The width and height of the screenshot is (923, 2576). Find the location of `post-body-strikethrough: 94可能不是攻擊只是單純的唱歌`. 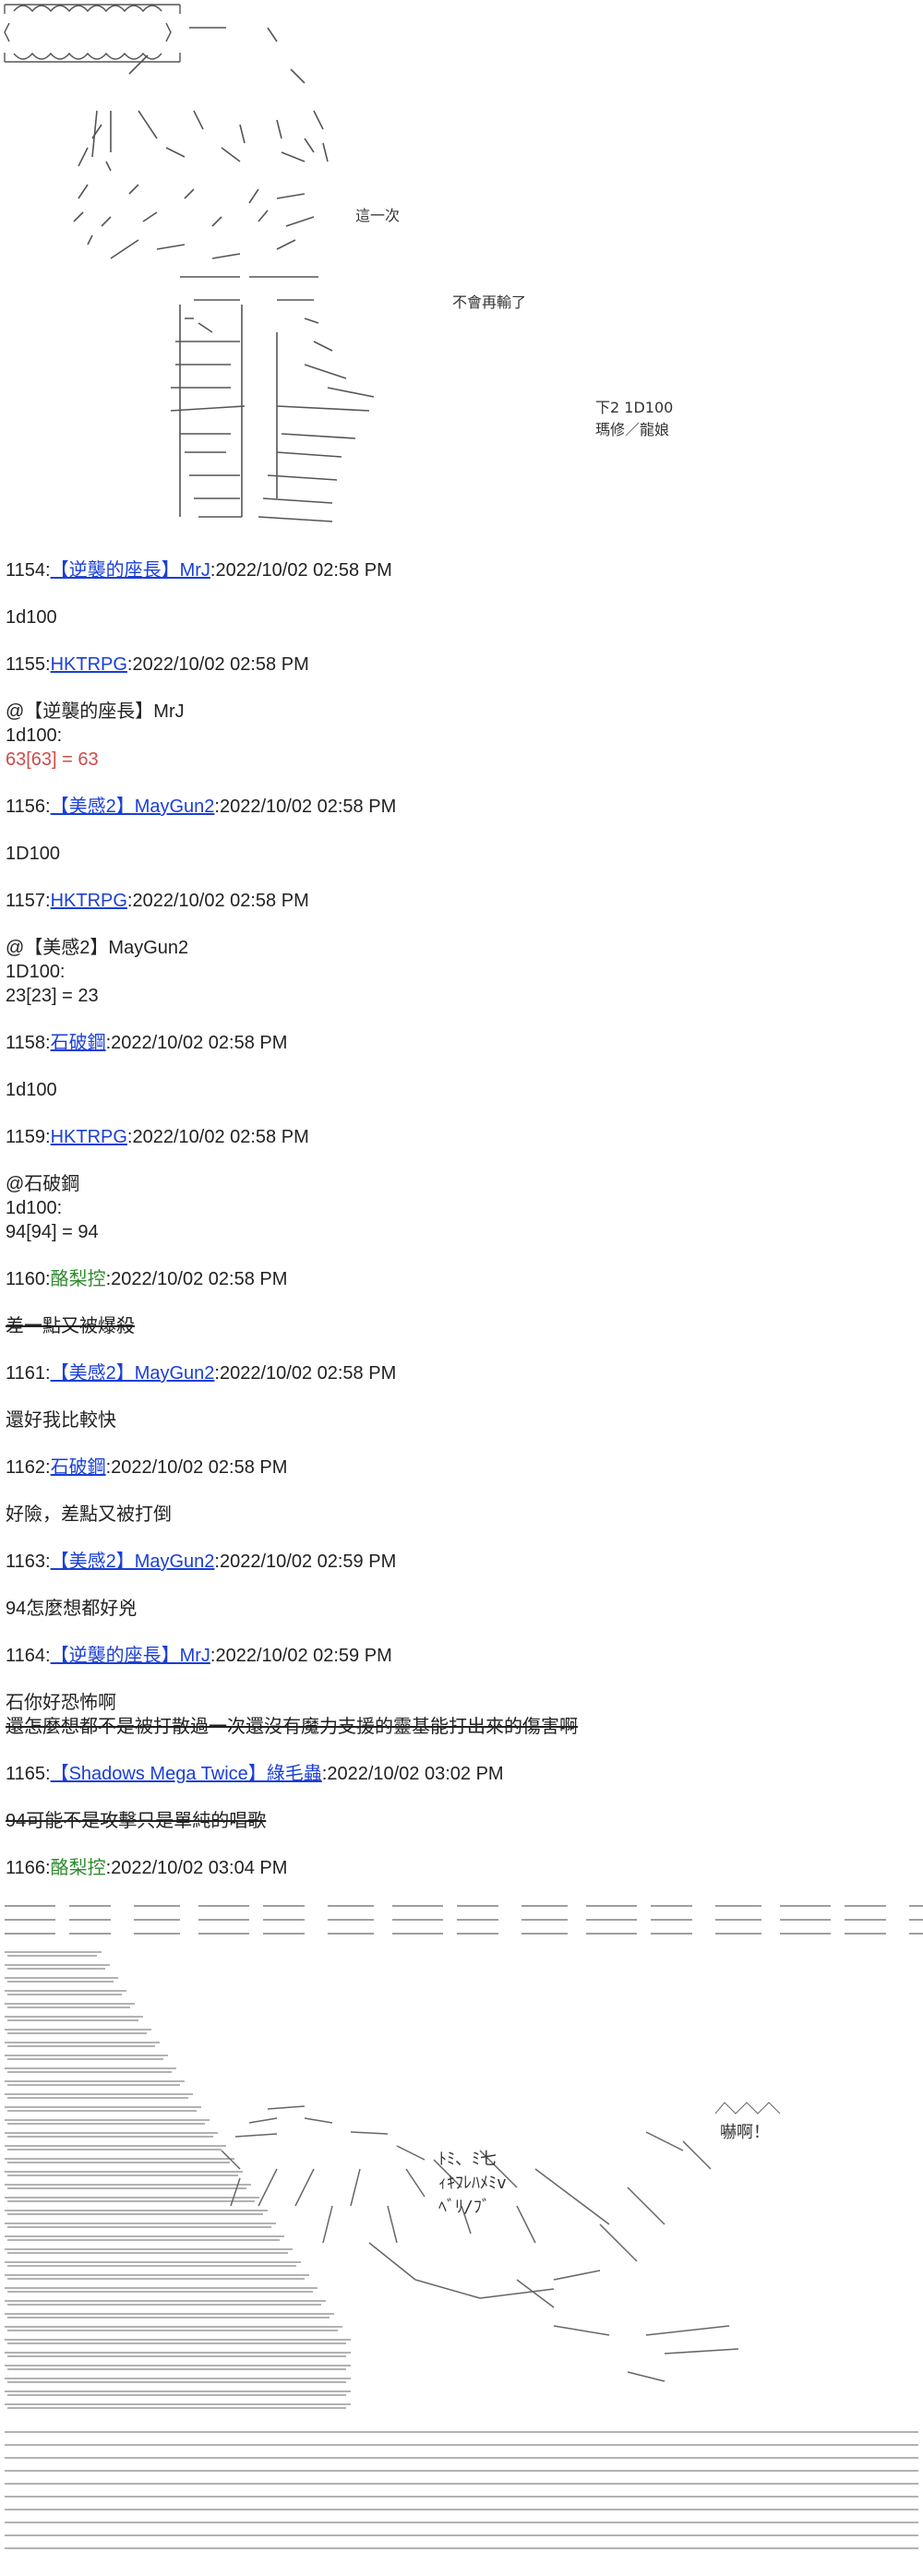

post-body-strikethrough: 94可能不是攻擊只是單純的唱歌 is located at coordinates (137, 1821).